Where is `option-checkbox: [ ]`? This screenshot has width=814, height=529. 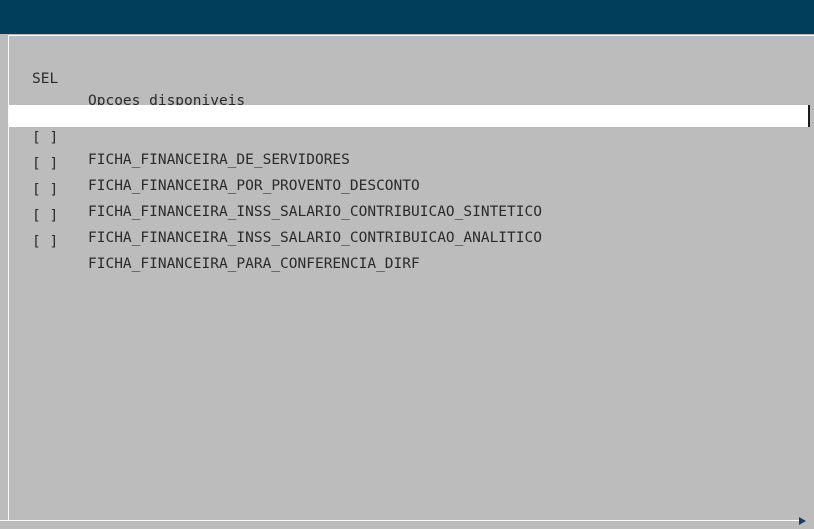 option-checkbox: [ ] is located at coordinates (45, 242).